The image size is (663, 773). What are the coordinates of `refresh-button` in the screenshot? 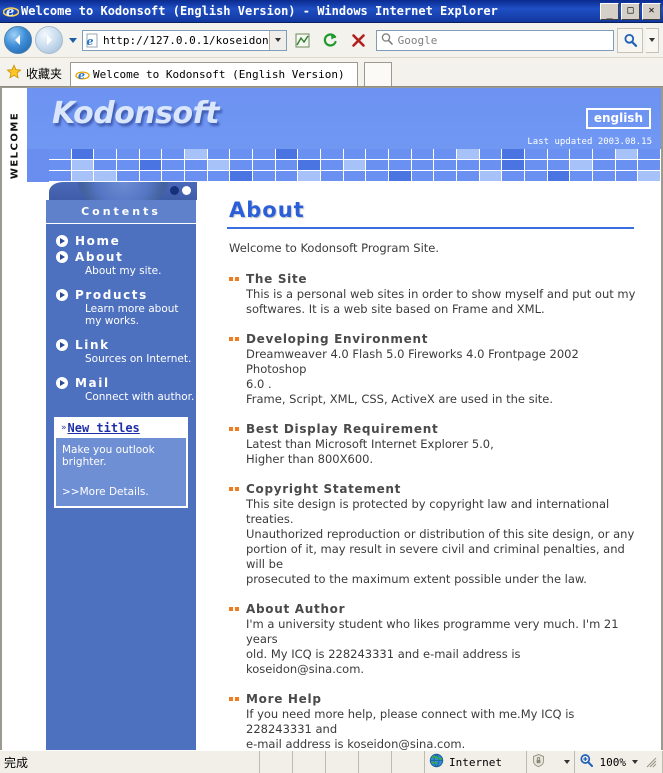 It's located at (330, 40).